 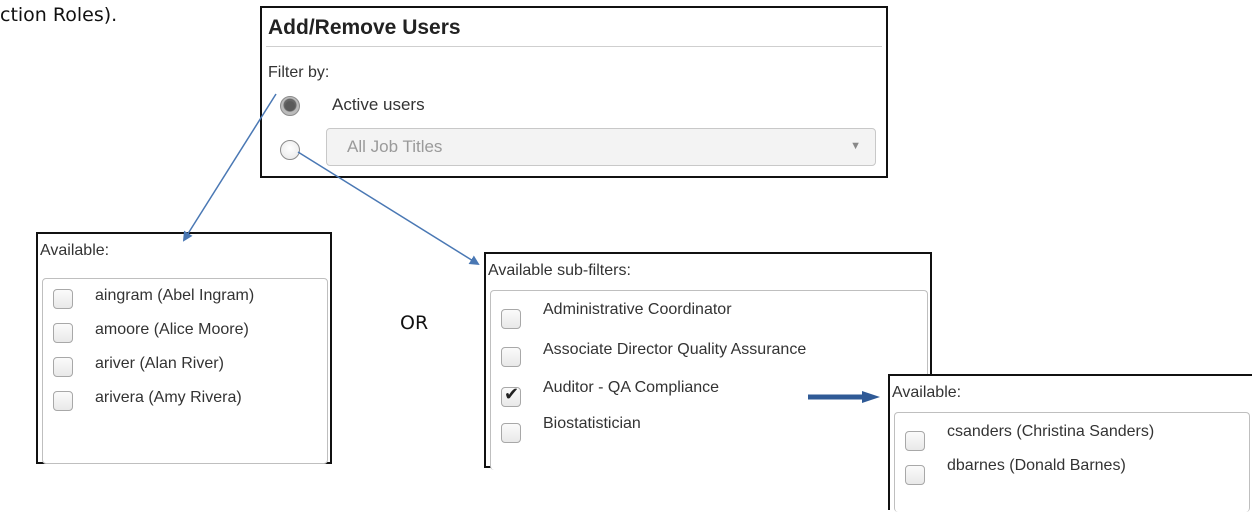 What do you see at coordinates (388, 208) in the screenshot?
I see `arrow-to-sub-filters` at bounding box center [388, 208].